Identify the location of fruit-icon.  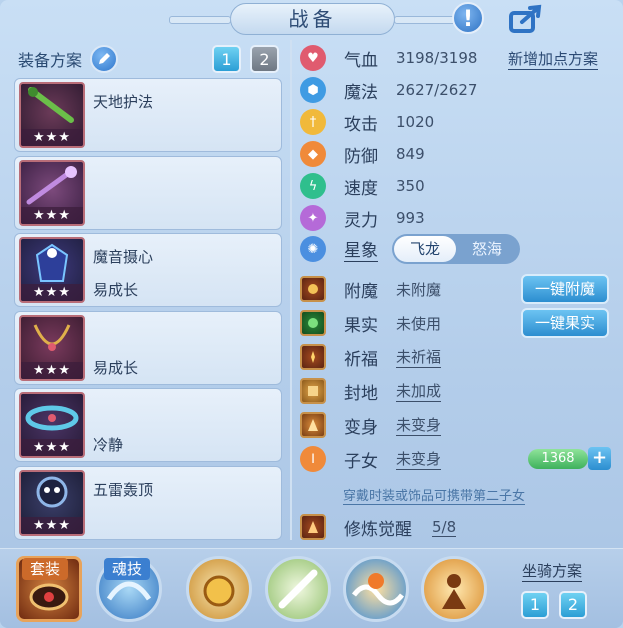
(313, 323).